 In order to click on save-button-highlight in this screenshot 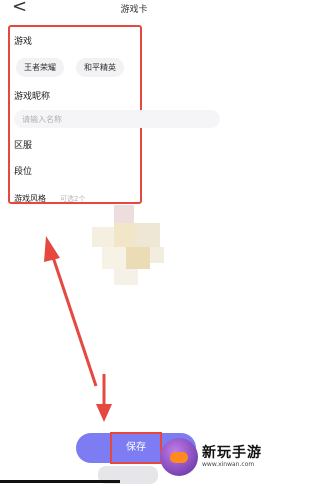, I will do `click(136, 448)`.